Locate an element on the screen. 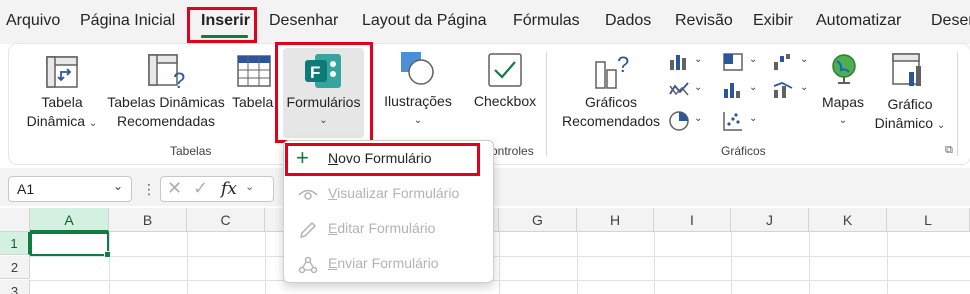 This screenshot has height=294, width=970. eye-icon is located at coordinates (308, 194).